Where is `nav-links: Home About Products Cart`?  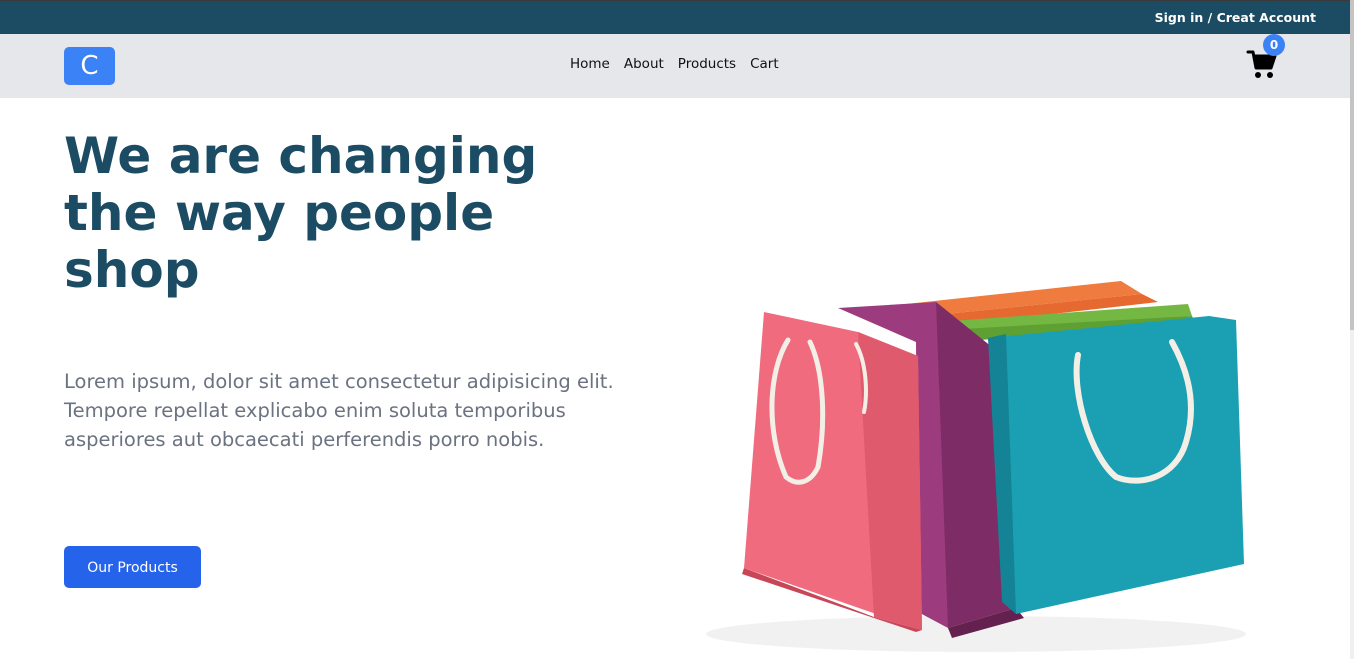
nav-links: Home About Products Cart is located at coordinates (674, 64).